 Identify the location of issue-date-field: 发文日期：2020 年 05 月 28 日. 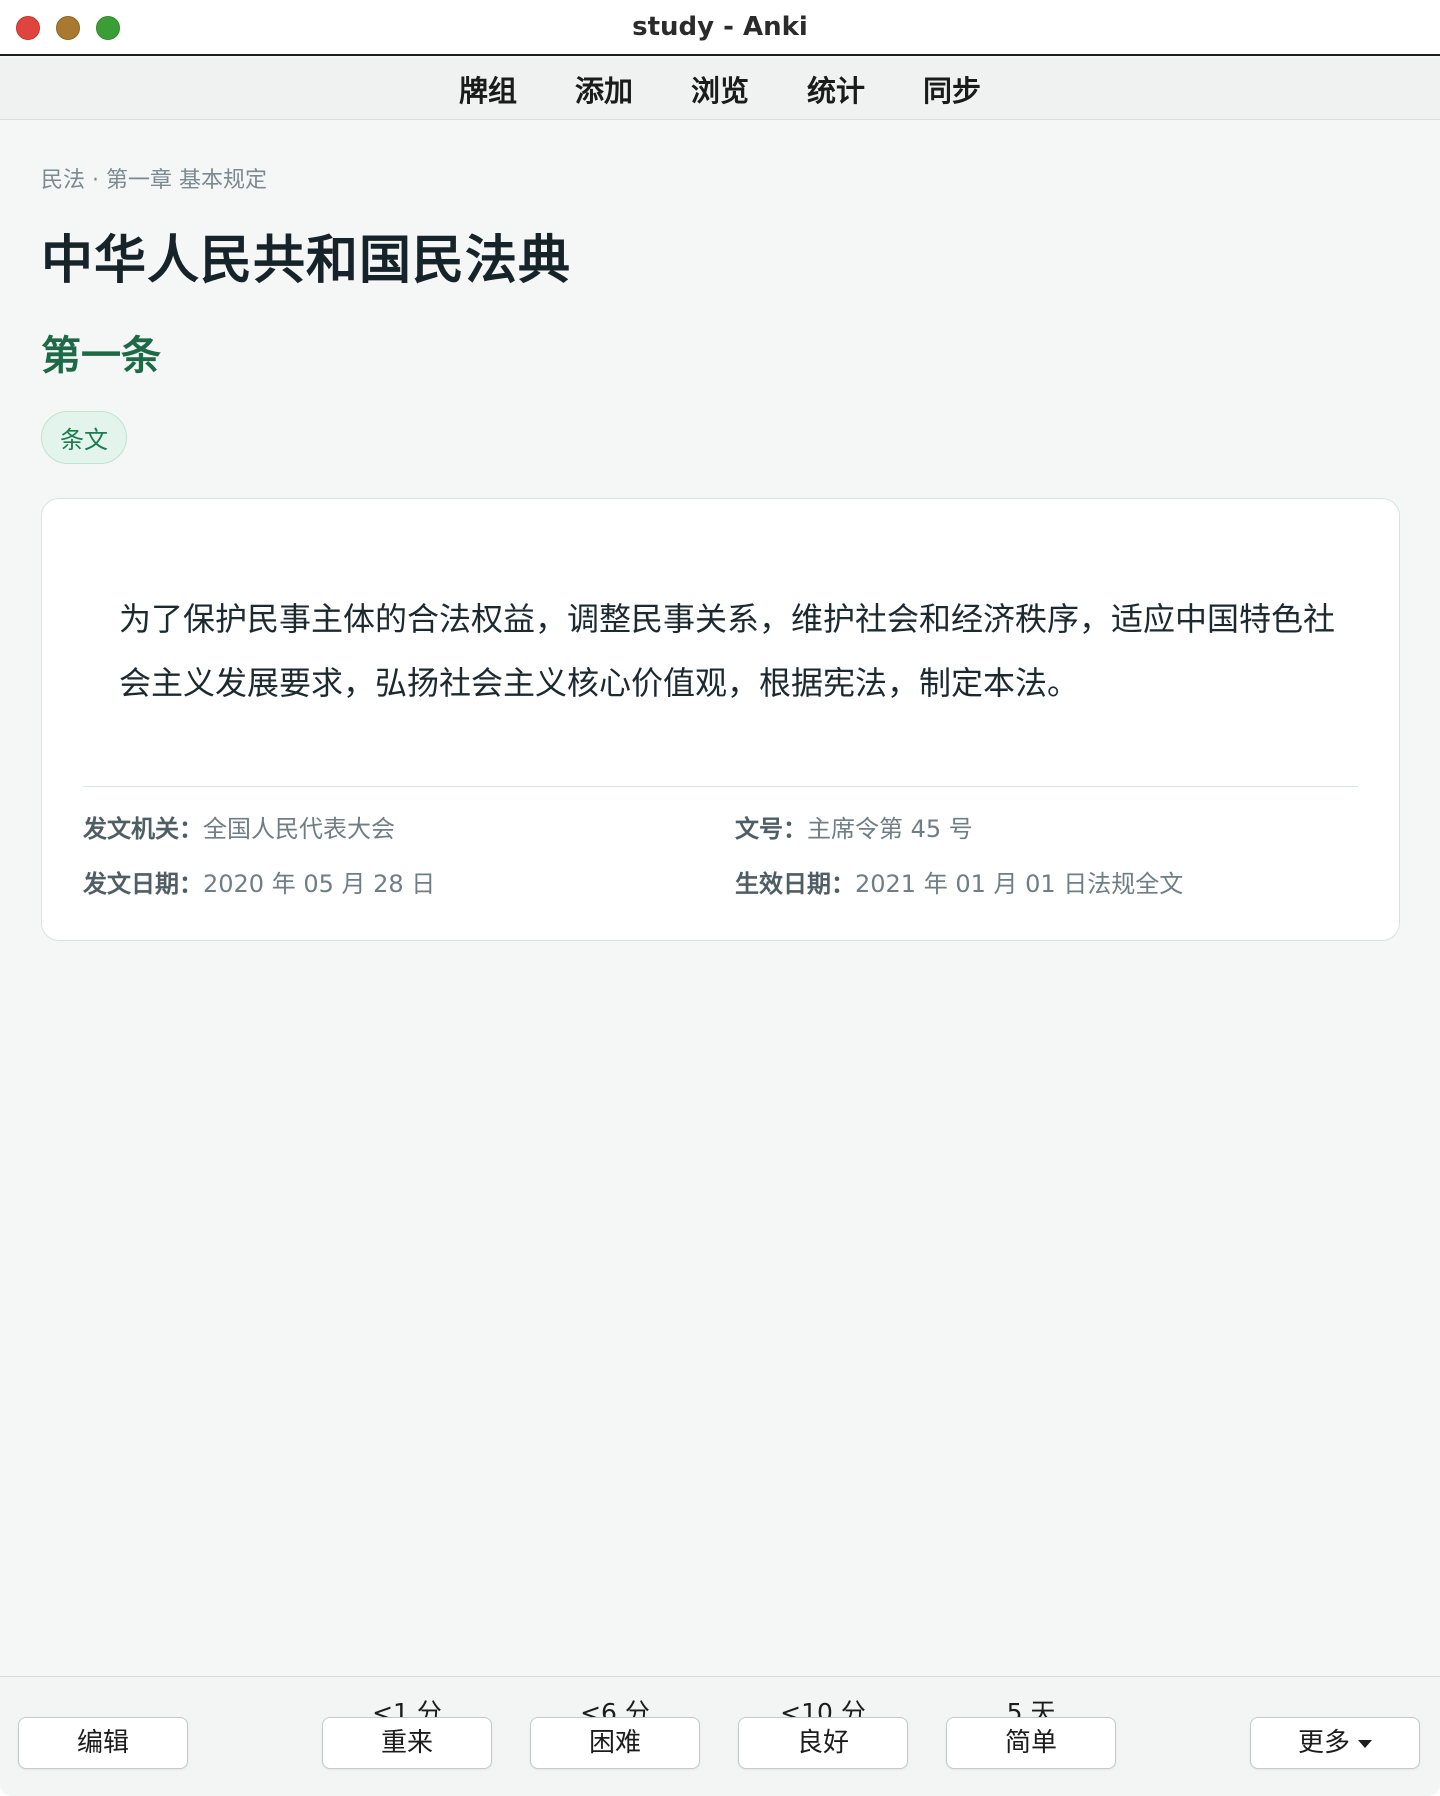
(259, 881).